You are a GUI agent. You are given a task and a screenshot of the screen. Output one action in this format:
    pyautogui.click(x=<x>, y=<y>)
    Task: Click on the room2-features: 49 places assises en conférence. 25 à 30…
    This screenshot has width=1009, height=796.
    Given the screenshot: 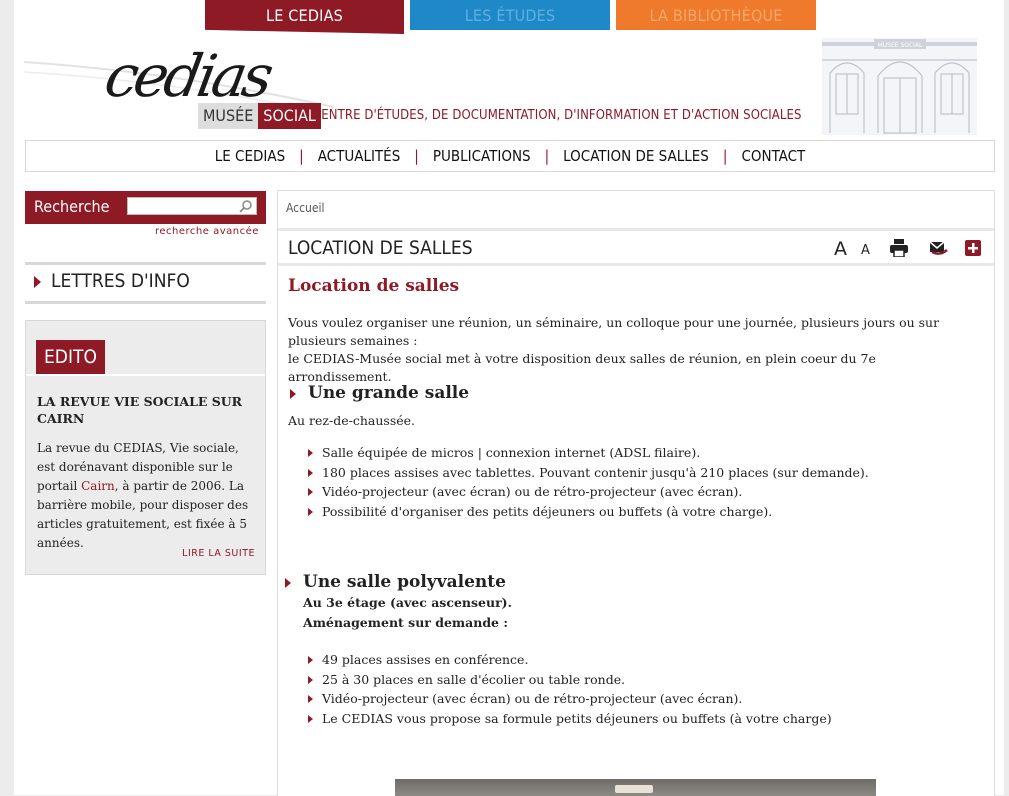 What is the action you would take?
    pyautogui.click(x=569, y=689)
    